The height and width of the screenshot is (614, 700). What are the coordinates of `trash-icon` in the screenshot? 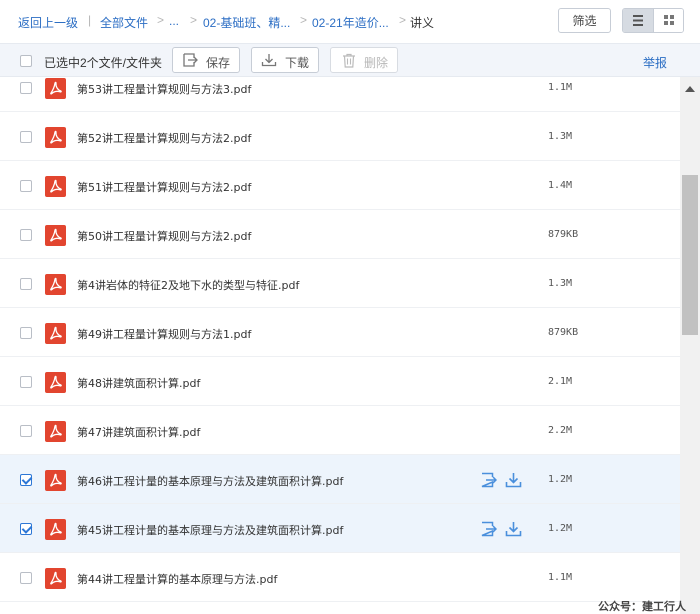 It's located at (349, 60).